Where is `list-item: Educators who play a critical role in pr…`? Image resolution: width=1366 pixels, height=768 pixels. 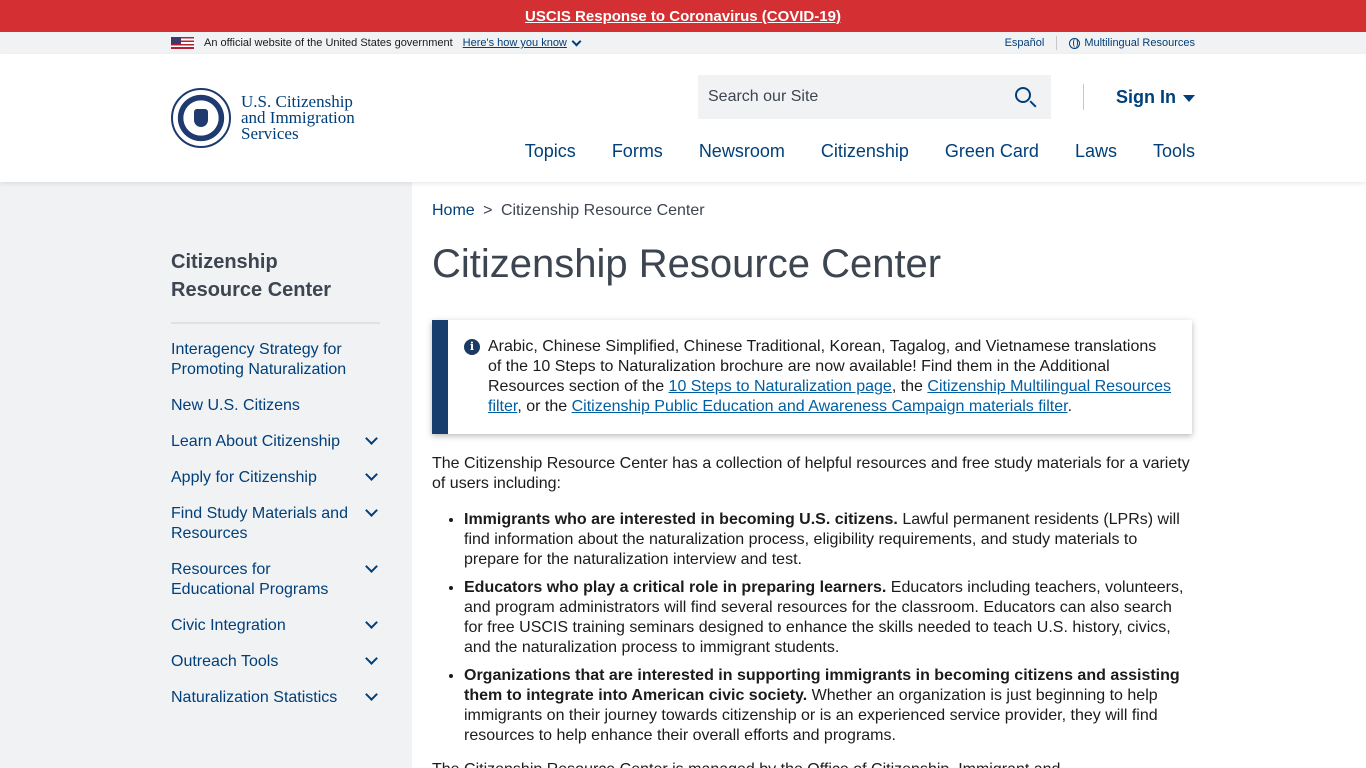
list-item: Educators who play a critical role in pr… is located at coordinates (829, 618).